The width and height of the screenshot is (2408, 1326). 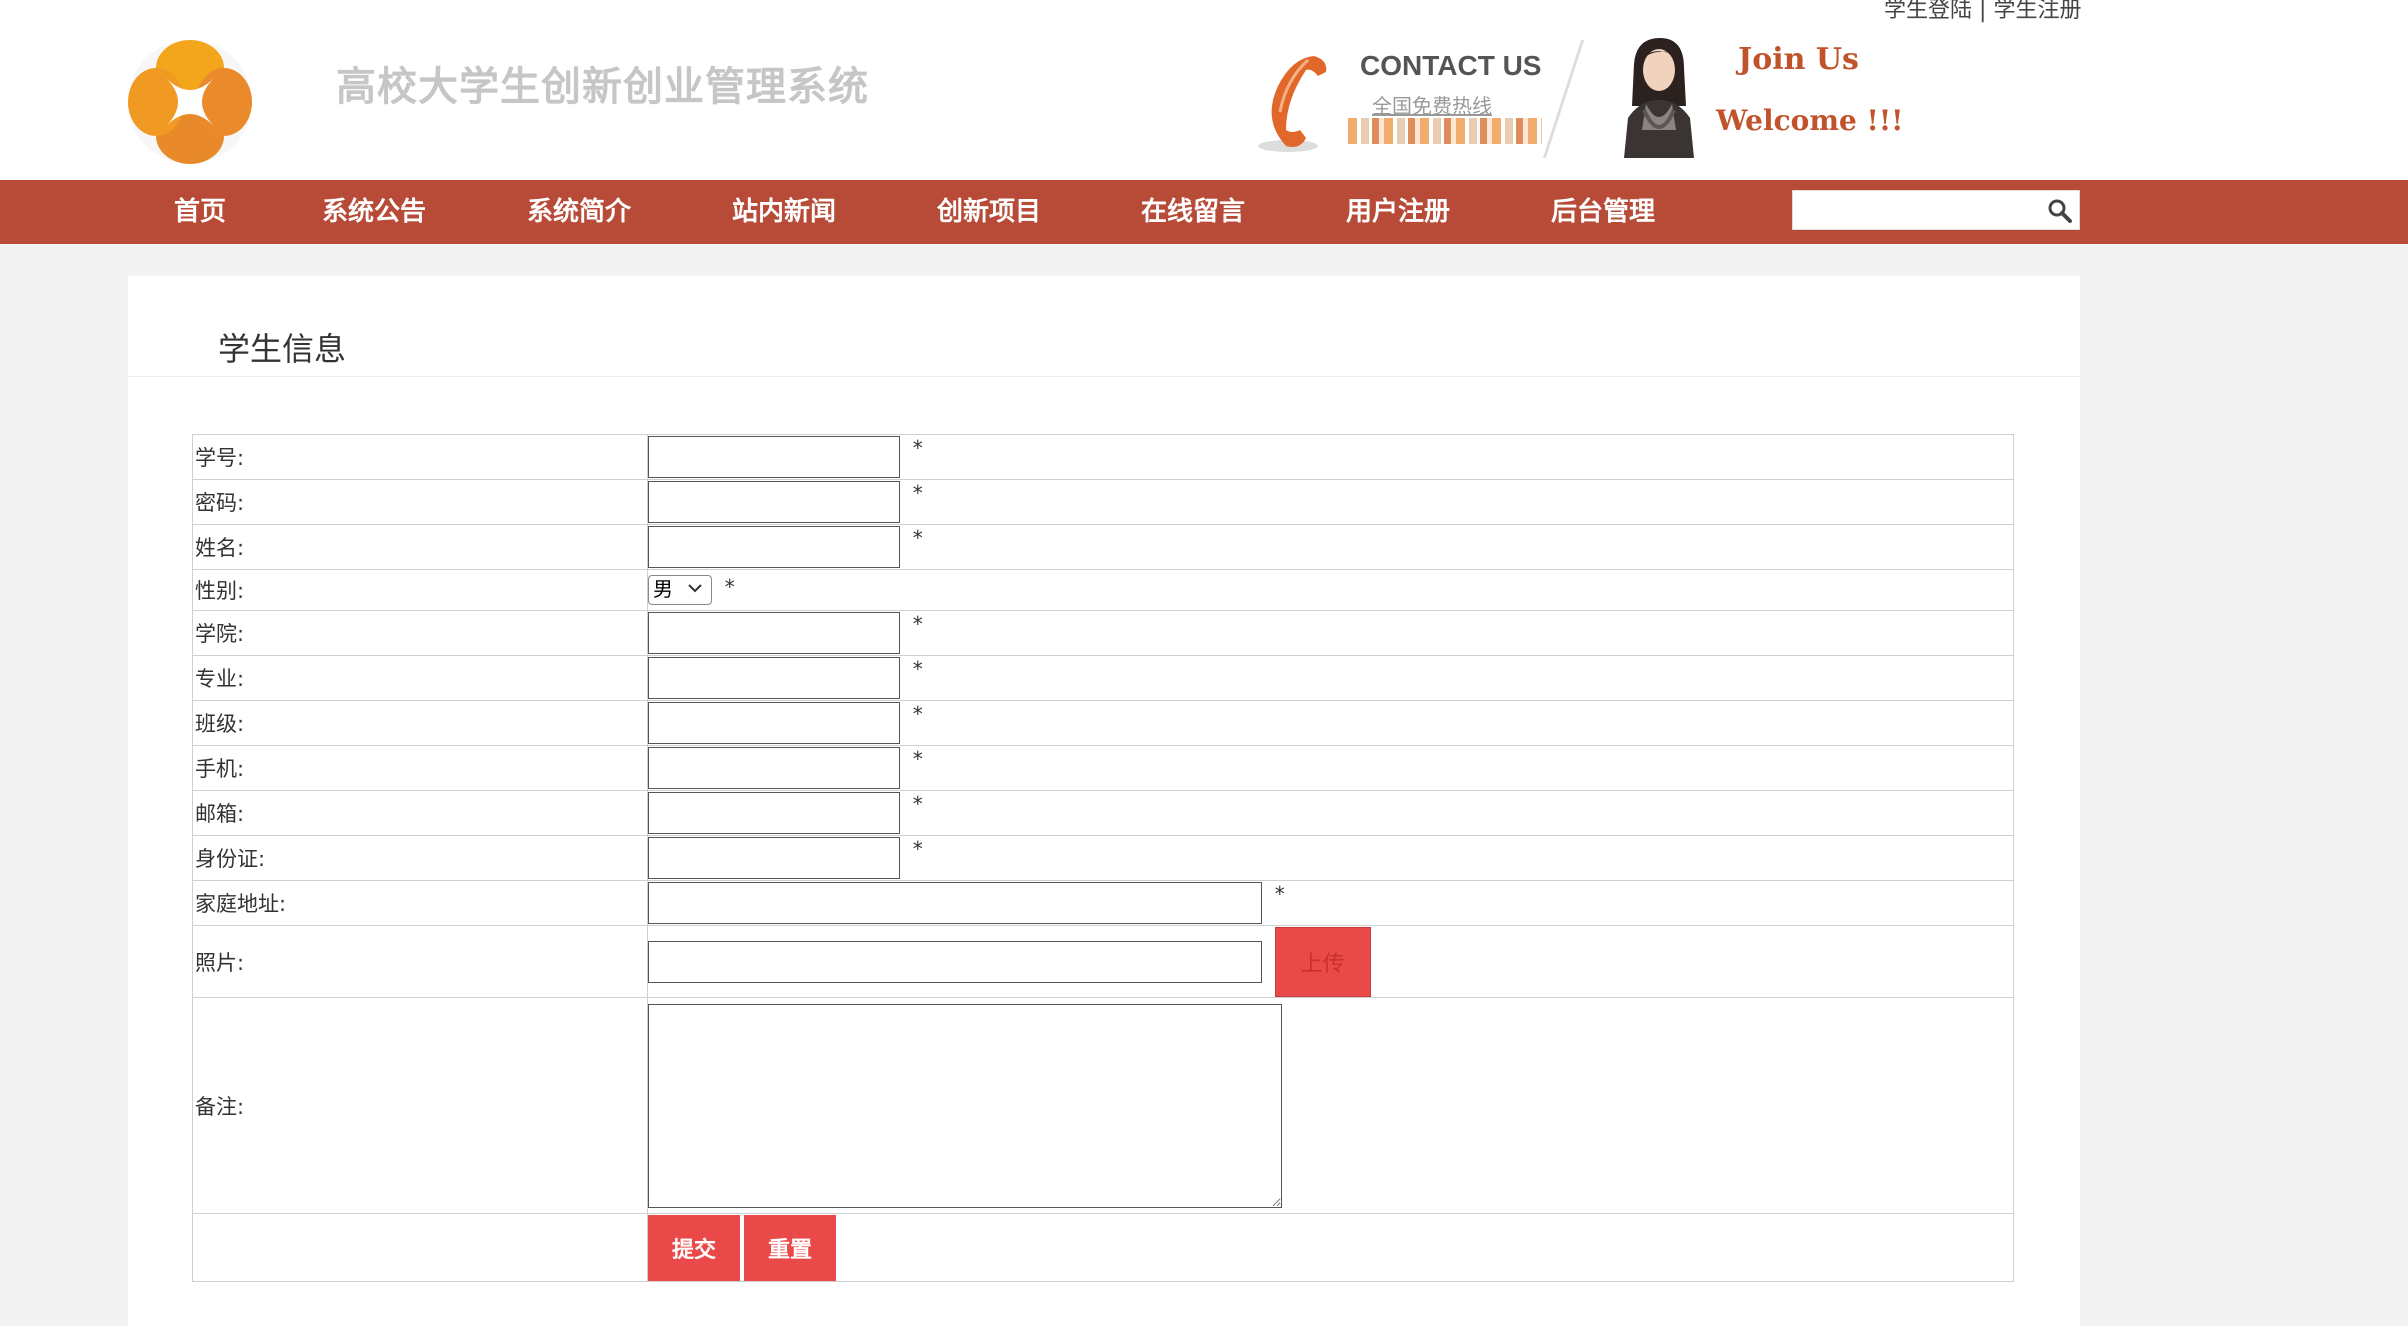 What do you see at coordinates (1445, 131) in the screenshot?
I see `hotline-number-redacted` at bounding box center [1445, 131].